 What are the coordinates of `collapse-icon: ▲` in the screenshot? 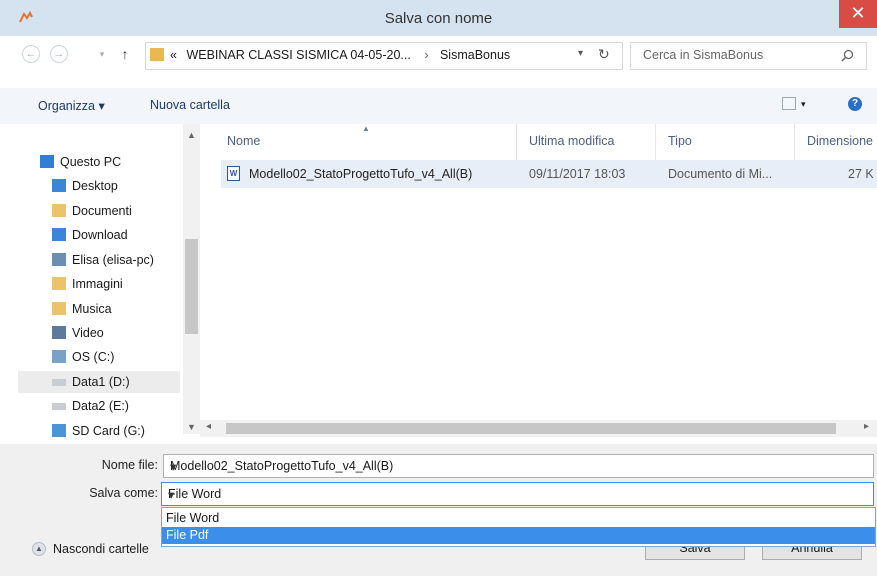 It's located at (39, 549).